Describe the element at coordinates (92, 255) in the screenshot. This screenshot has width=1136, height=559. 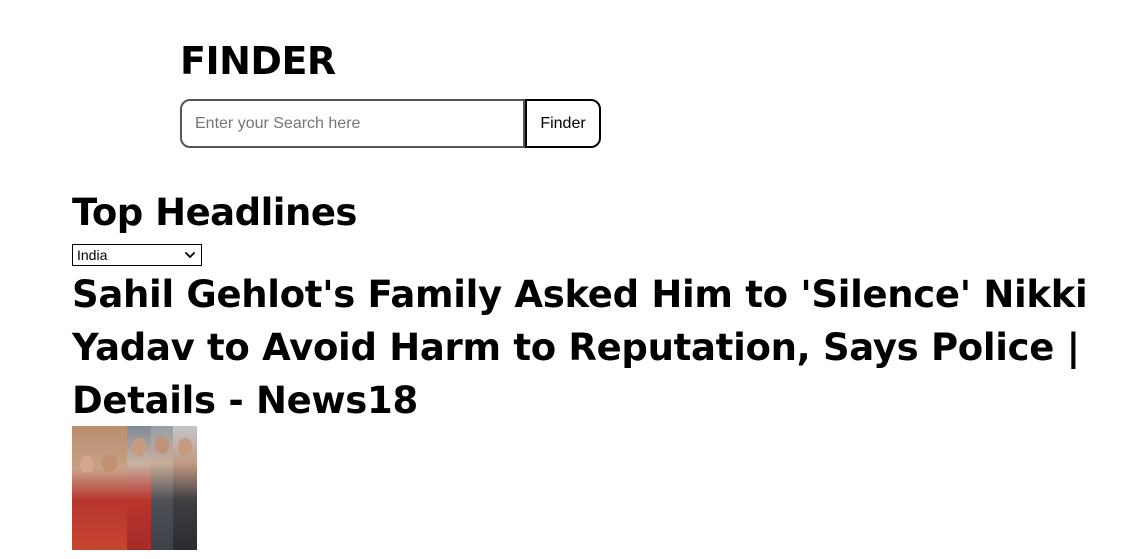
I see `country-select-value: India` at that location.